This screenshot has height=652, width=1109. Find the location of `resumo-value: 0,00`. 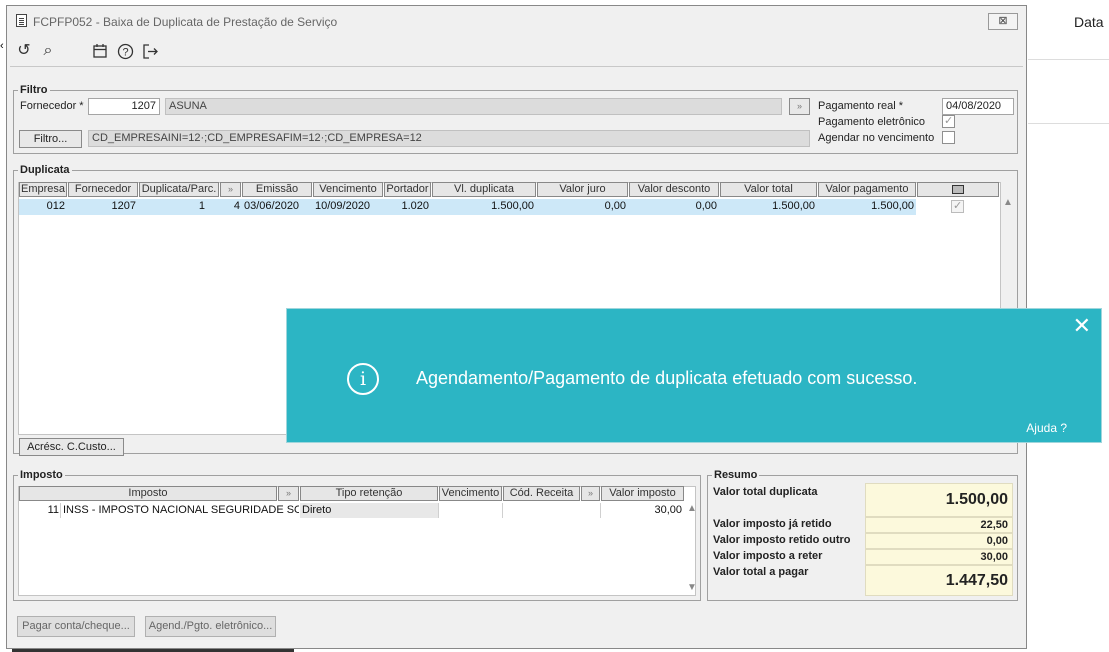

resumo-value: 0,00 is located at coordinates (939, 541).